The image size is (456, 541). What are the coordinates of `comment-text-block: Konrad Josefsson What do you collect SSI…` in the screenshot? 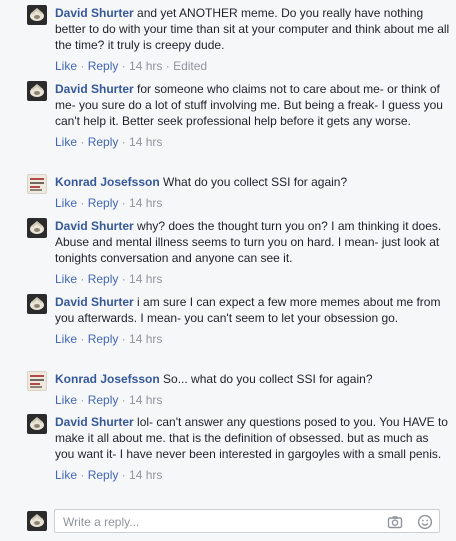 It's located at (253, 182).